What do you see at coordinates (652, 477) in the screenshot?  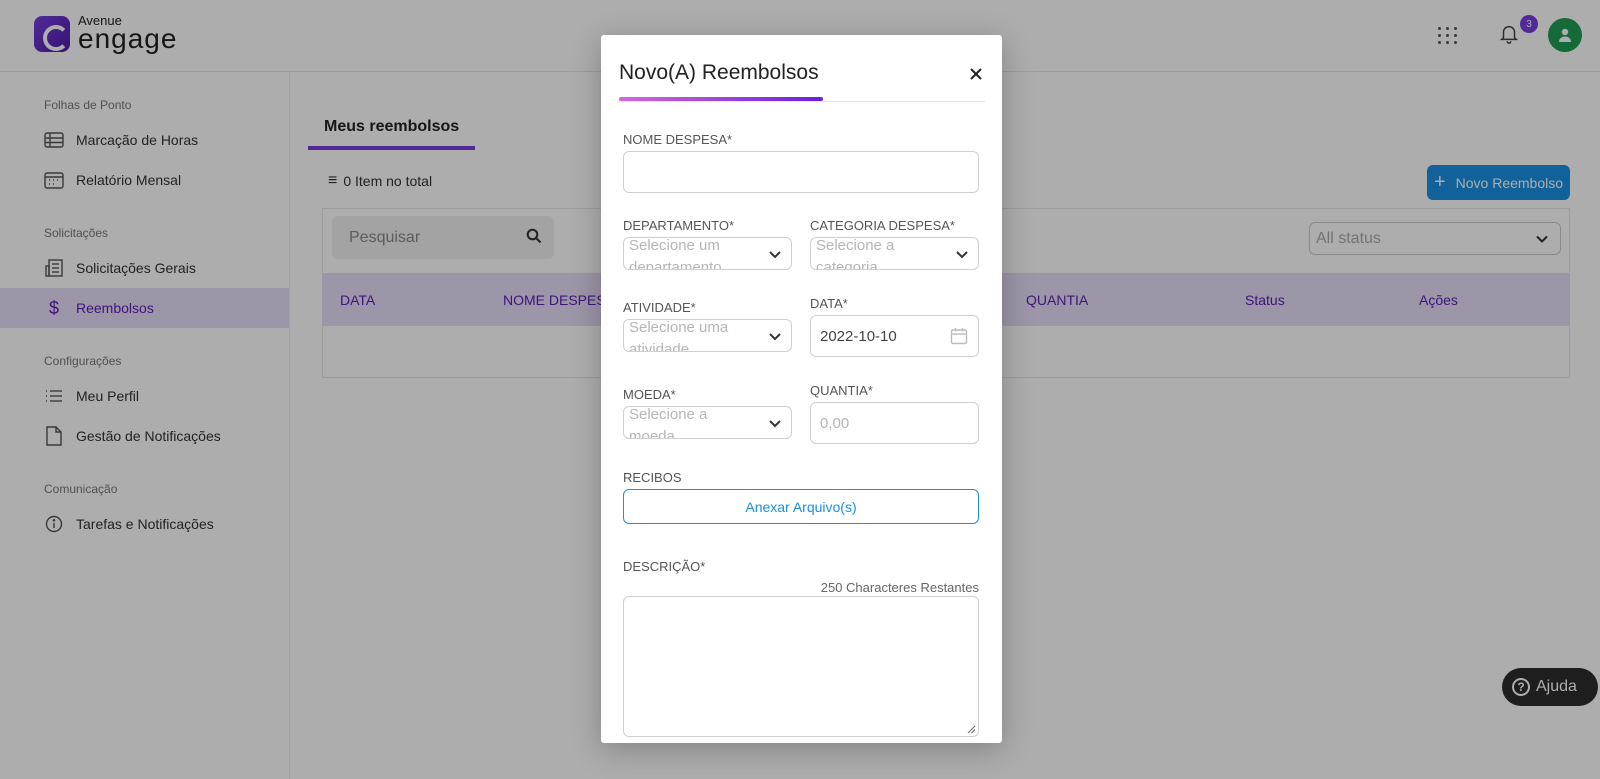 I see `recibos-label: RECIBOS` at bounding box center [652, 477].